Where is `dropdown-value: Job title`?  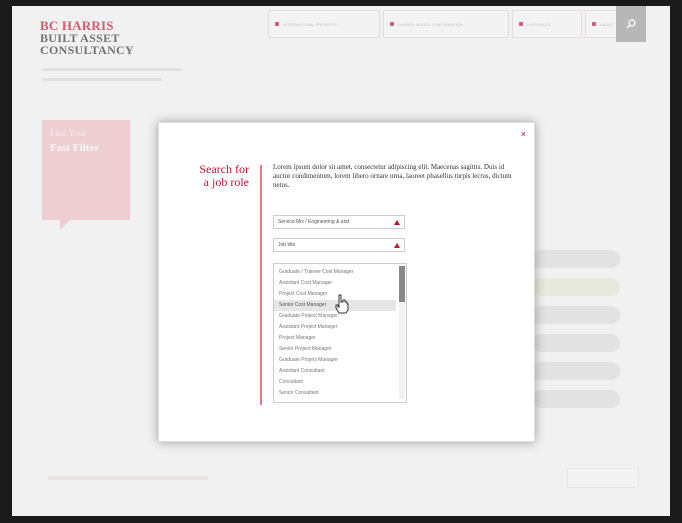 dropdown-value: Job title is located at coordinates (287, 245).